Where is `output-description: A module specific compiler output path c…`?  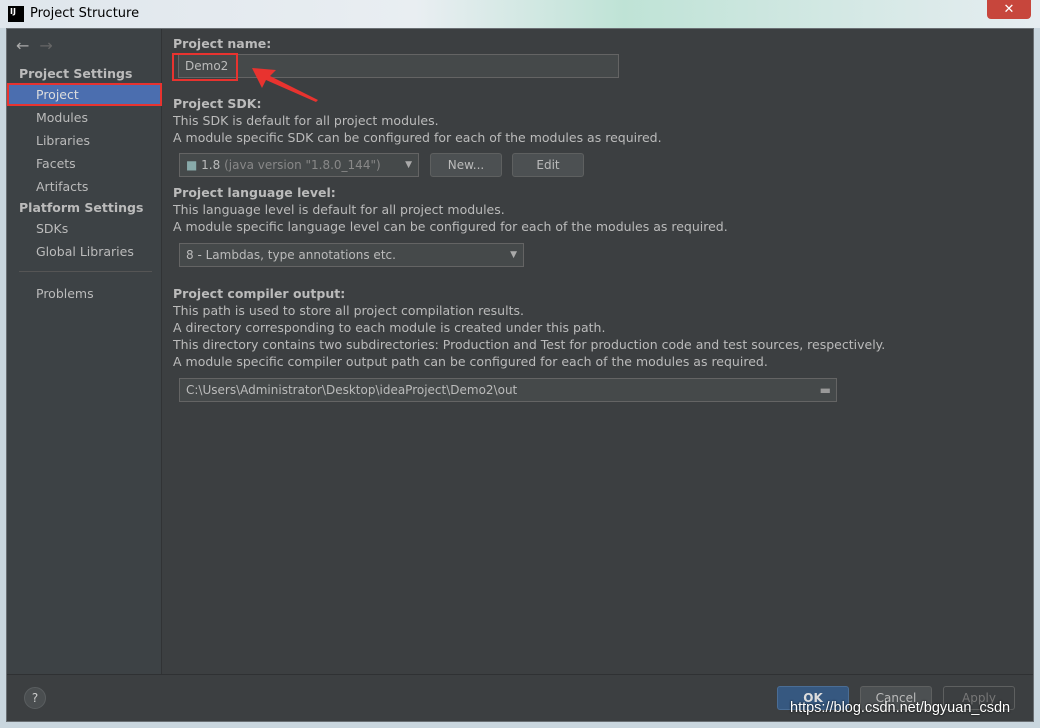
output-description: A module specific compiler output path c… is located at coordinates (470, 361).